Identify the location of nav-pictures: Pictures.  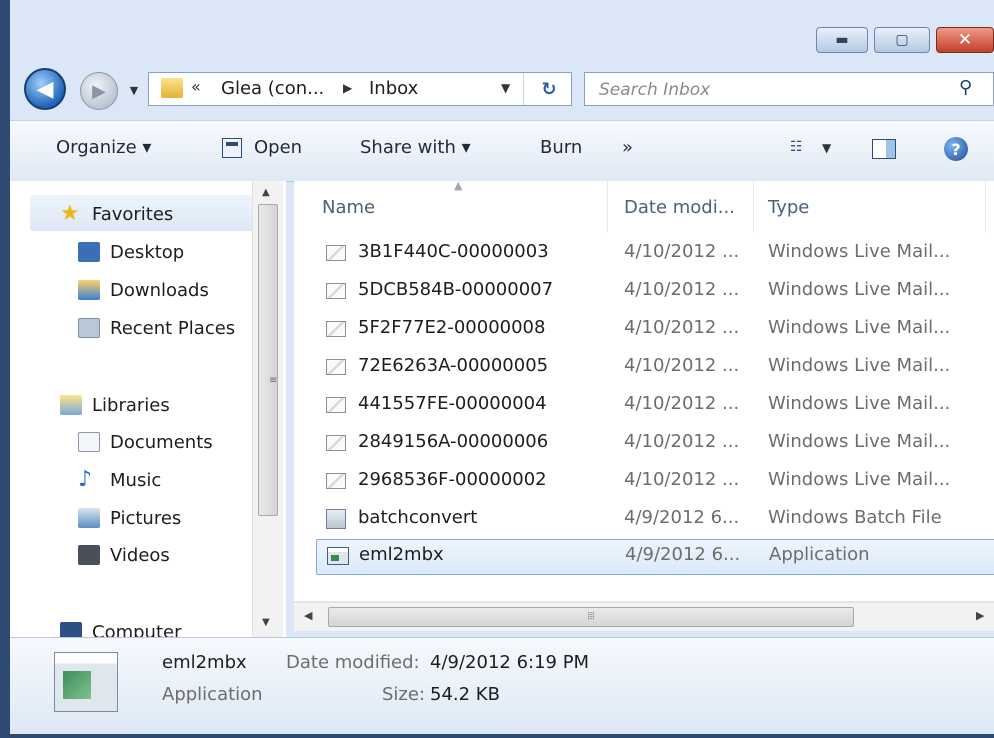
(129, 518).